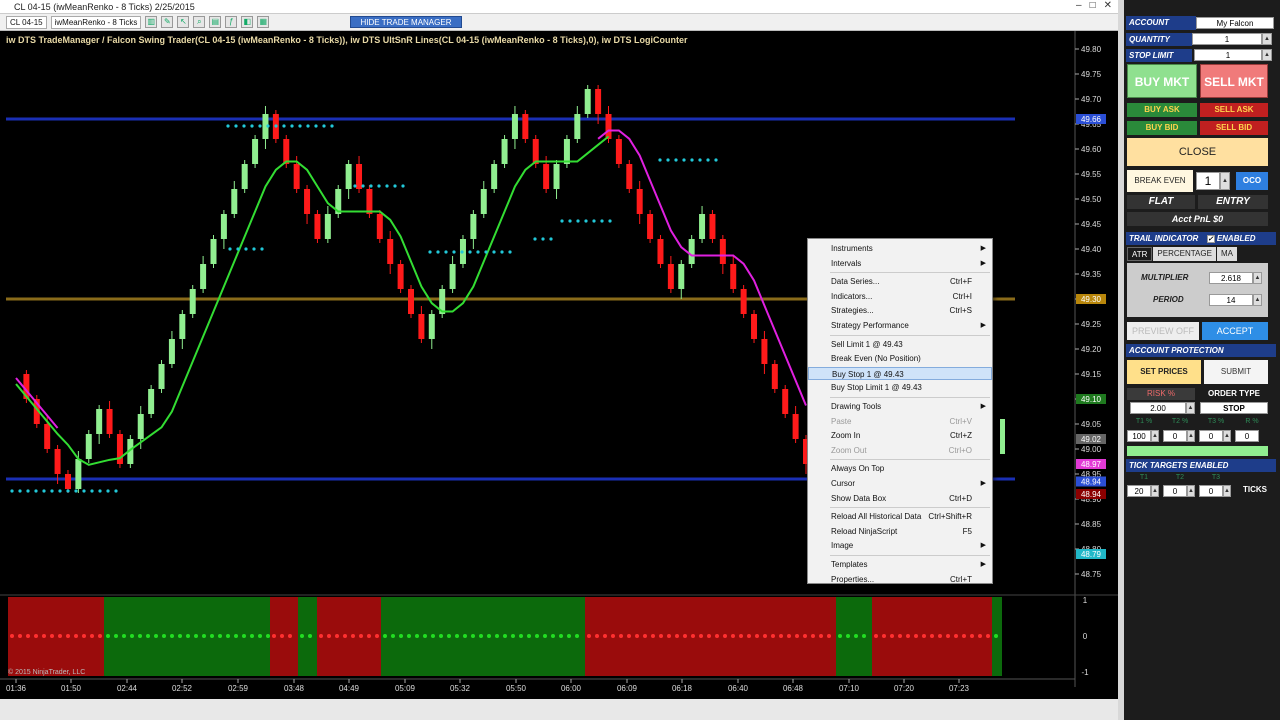  I want to click on quantity-input: 1, so click(1227, 39).